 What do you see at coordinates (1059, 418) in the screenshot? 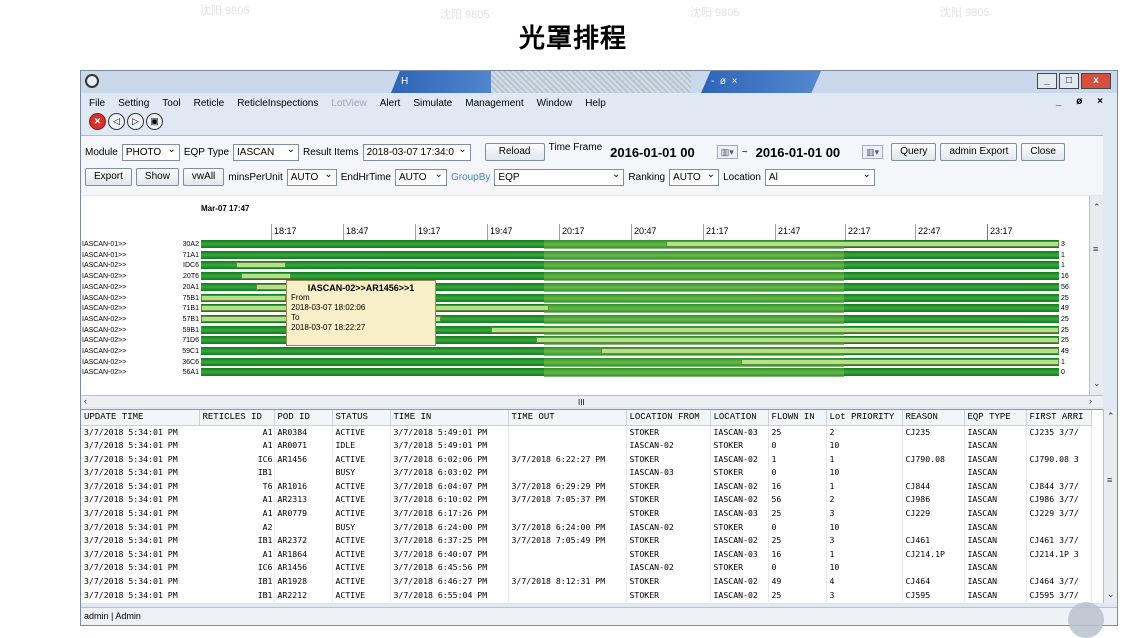
I see `column-header: FIRST ARRI` at bounding box center [1059, 418].